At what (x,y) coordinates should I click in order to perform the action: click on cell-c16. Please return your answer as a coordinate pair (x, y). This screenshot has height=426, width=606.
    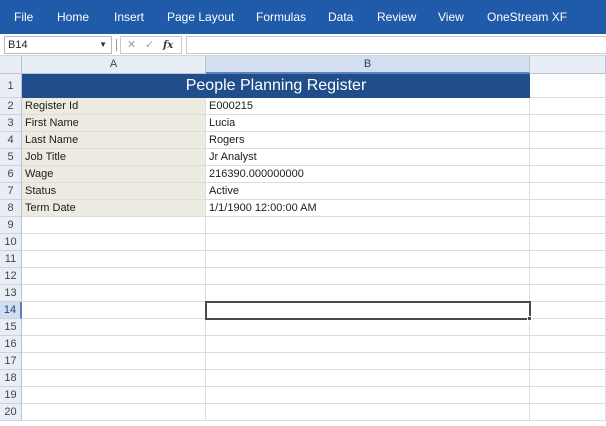
    Looking at the image, I should click on (568, 344).